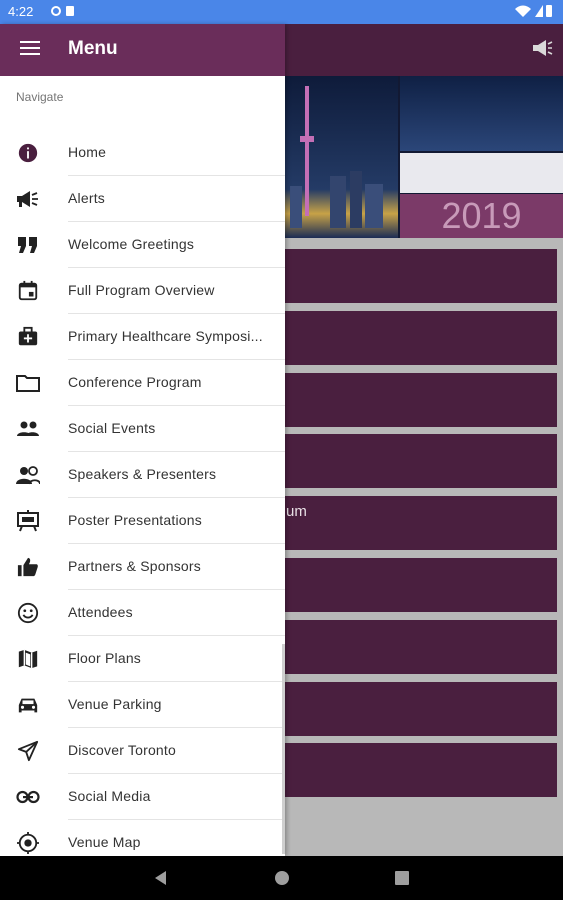  I want to click on banner-year: 2019, so click(481, 216).